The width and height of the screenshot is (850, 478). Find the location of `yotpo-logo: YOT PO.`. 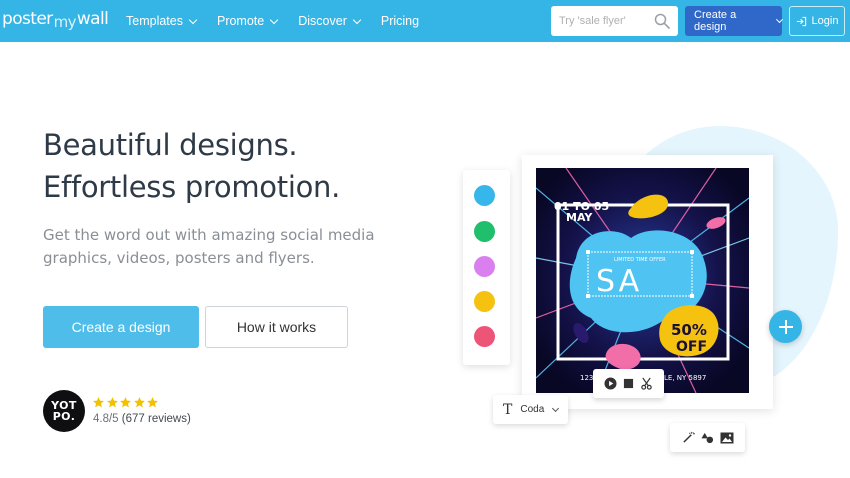

yotpo-logo: YOT PO. is located at coordinates (64, 411).